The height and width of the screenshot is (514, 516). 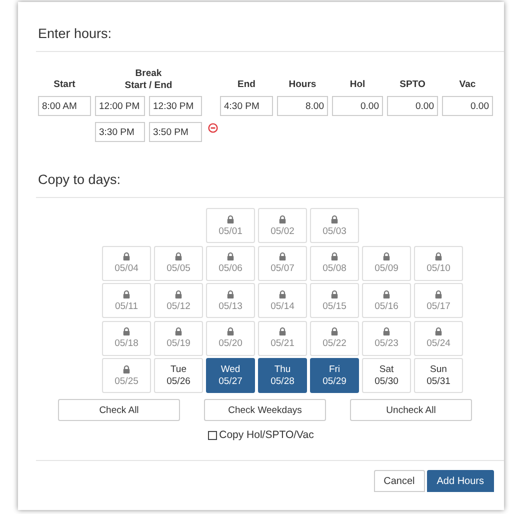 What do you see at coordinates (119, 410) in the screenshot?
I see `action-button: Check All` at bounding box center [119, 410].